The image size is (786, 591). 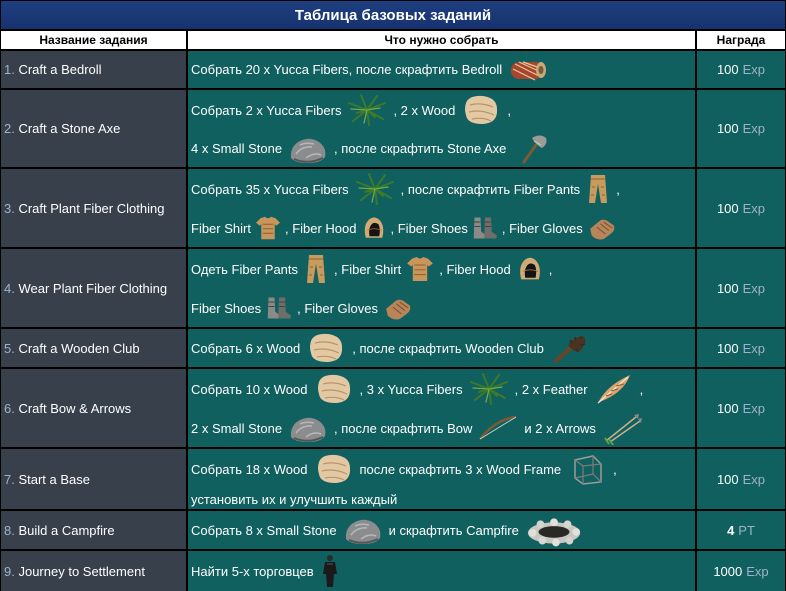 I want to click on wood-frame-icon, so click(x=587, y=469).